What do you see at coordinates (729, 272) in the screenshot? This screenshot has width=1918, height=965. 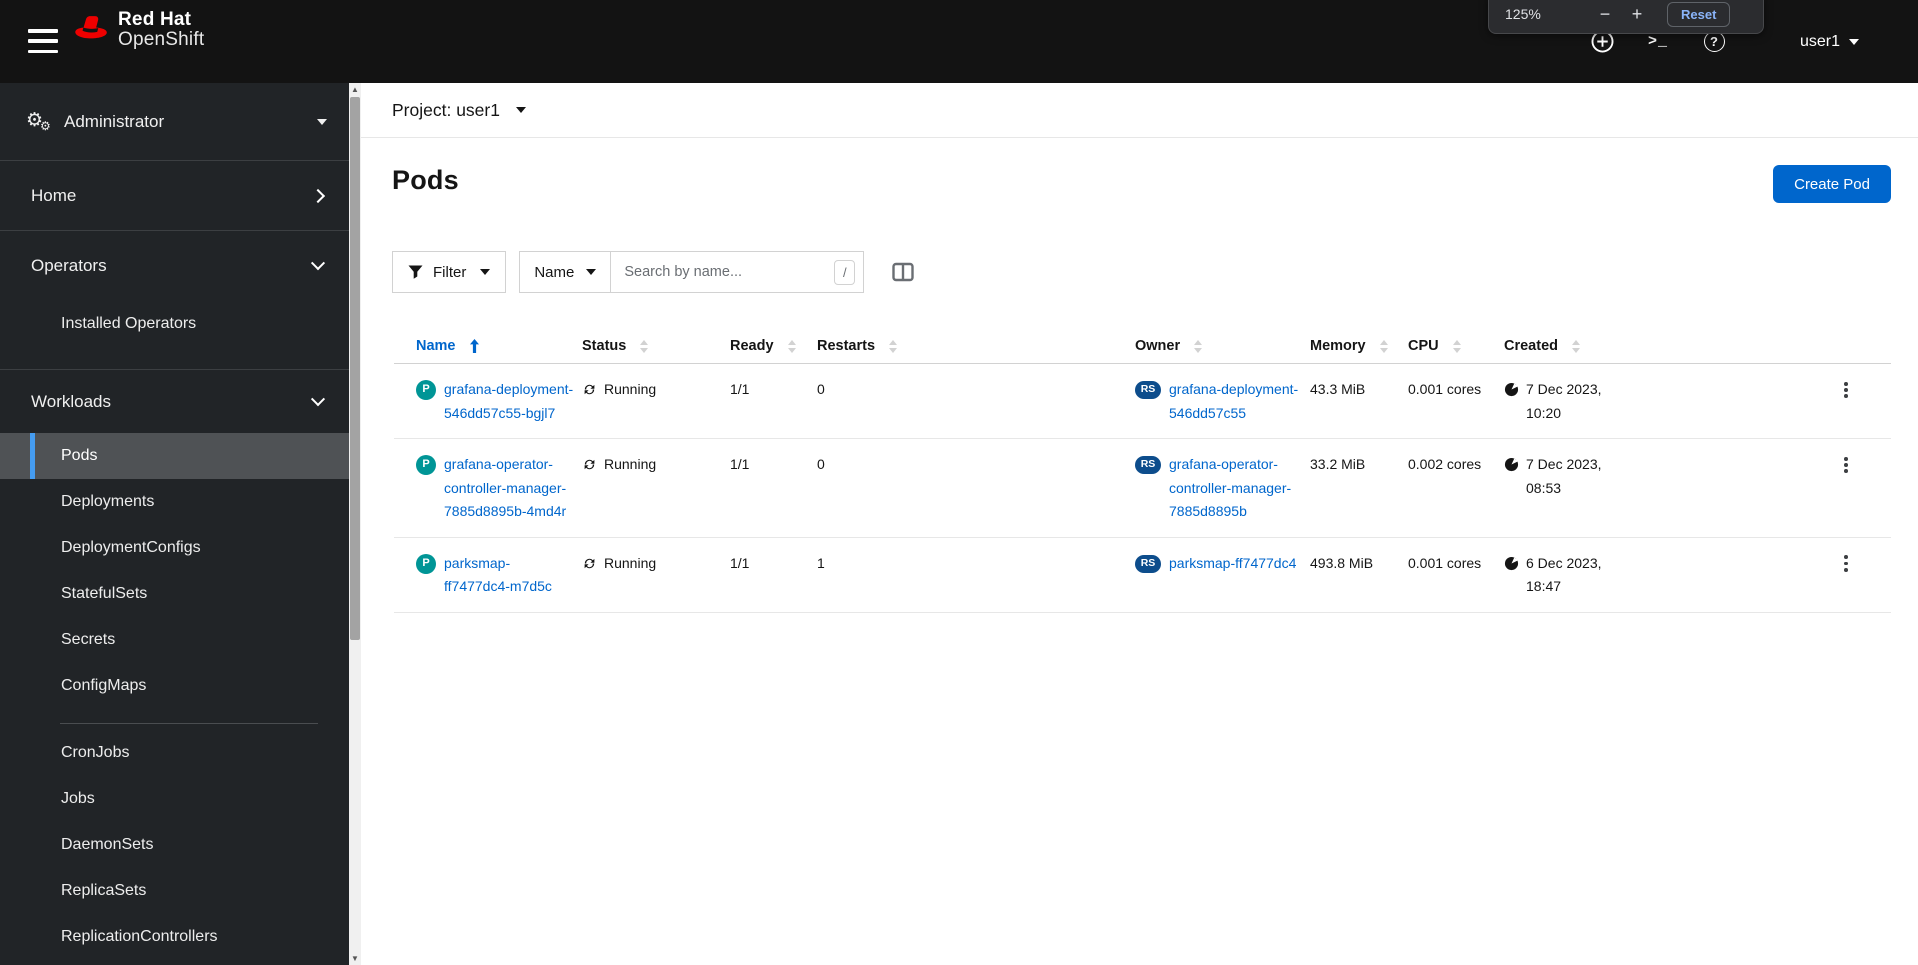 I see `search-input` at bounding box center [729, 272].